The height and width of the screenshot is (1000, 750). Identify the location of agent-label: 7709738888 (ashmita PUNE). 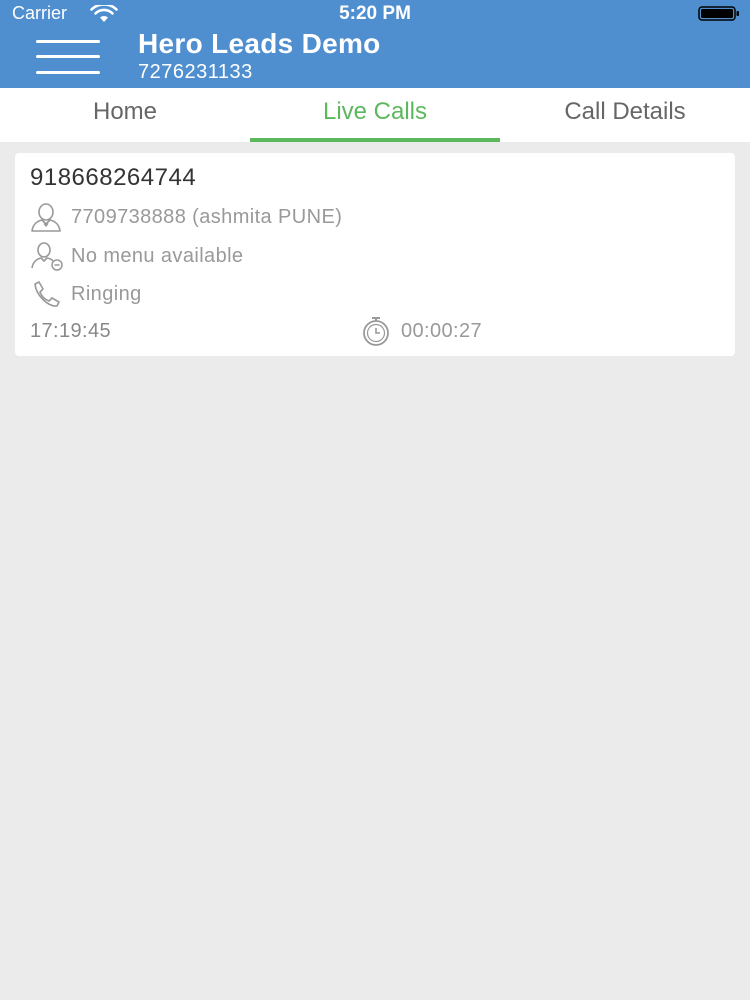
(207, 216).